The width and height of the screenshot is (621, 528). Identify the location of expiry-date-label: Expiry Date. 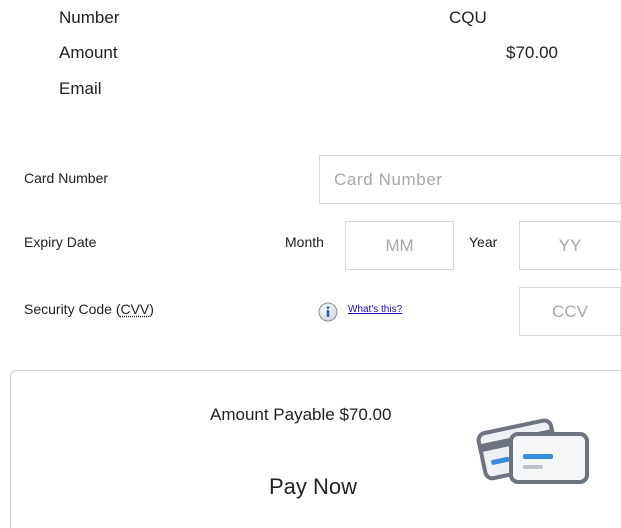
(60, 242).